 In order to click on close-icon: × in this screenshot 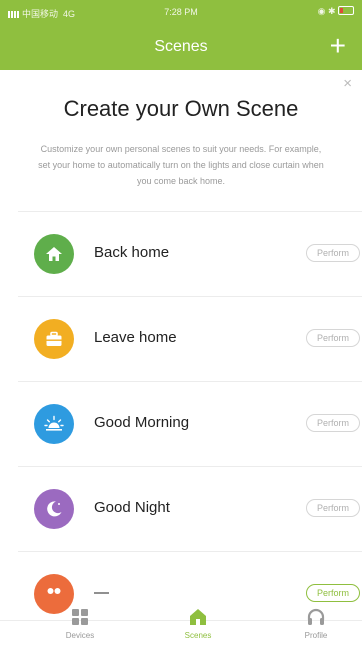, I will do `click(347, 83)`.